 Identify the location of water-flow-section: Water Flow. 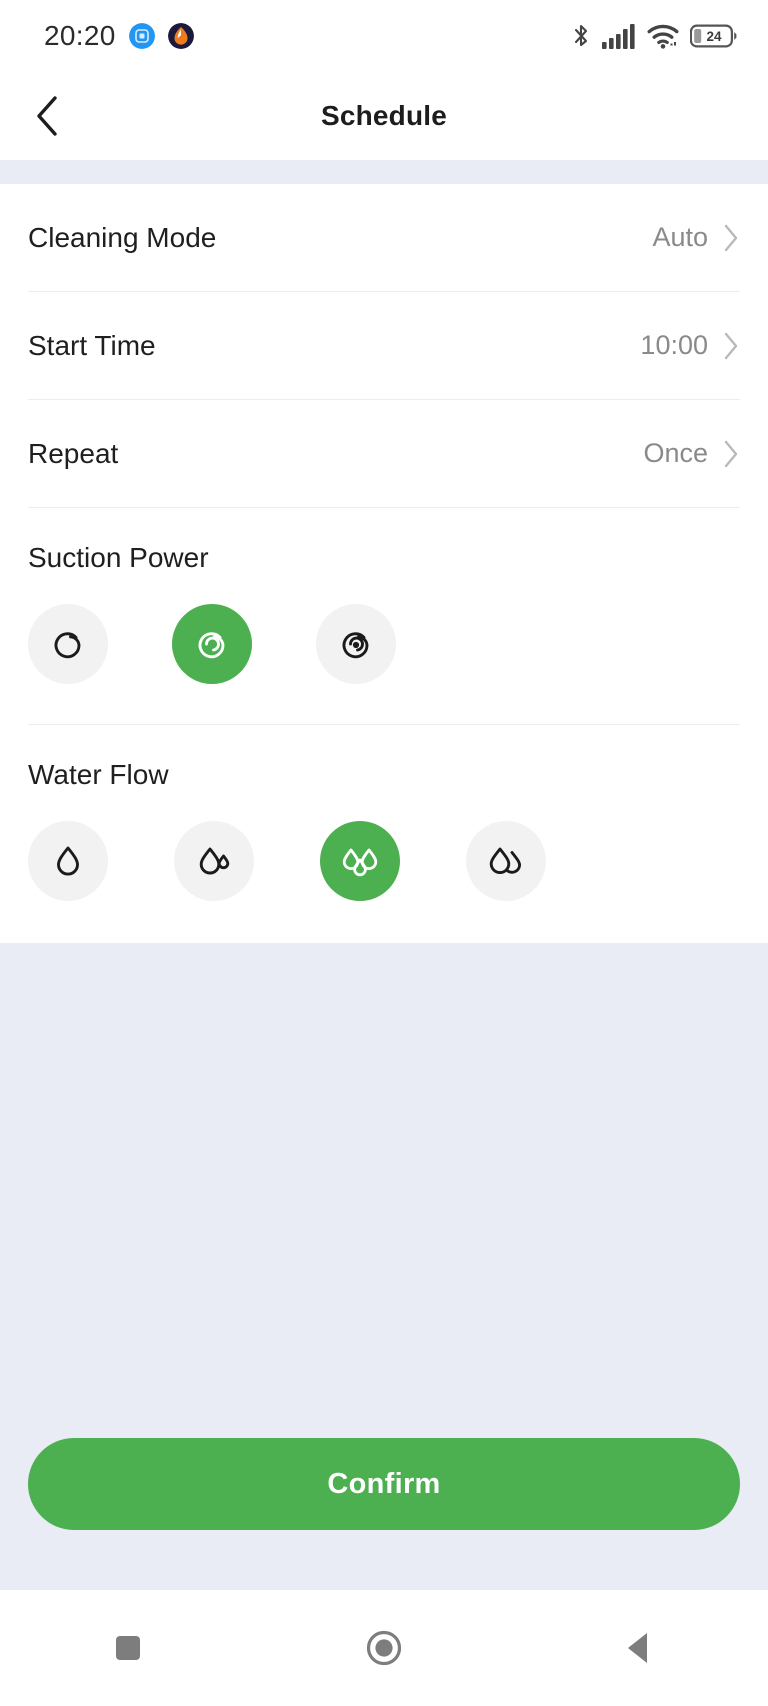
(384, 834).